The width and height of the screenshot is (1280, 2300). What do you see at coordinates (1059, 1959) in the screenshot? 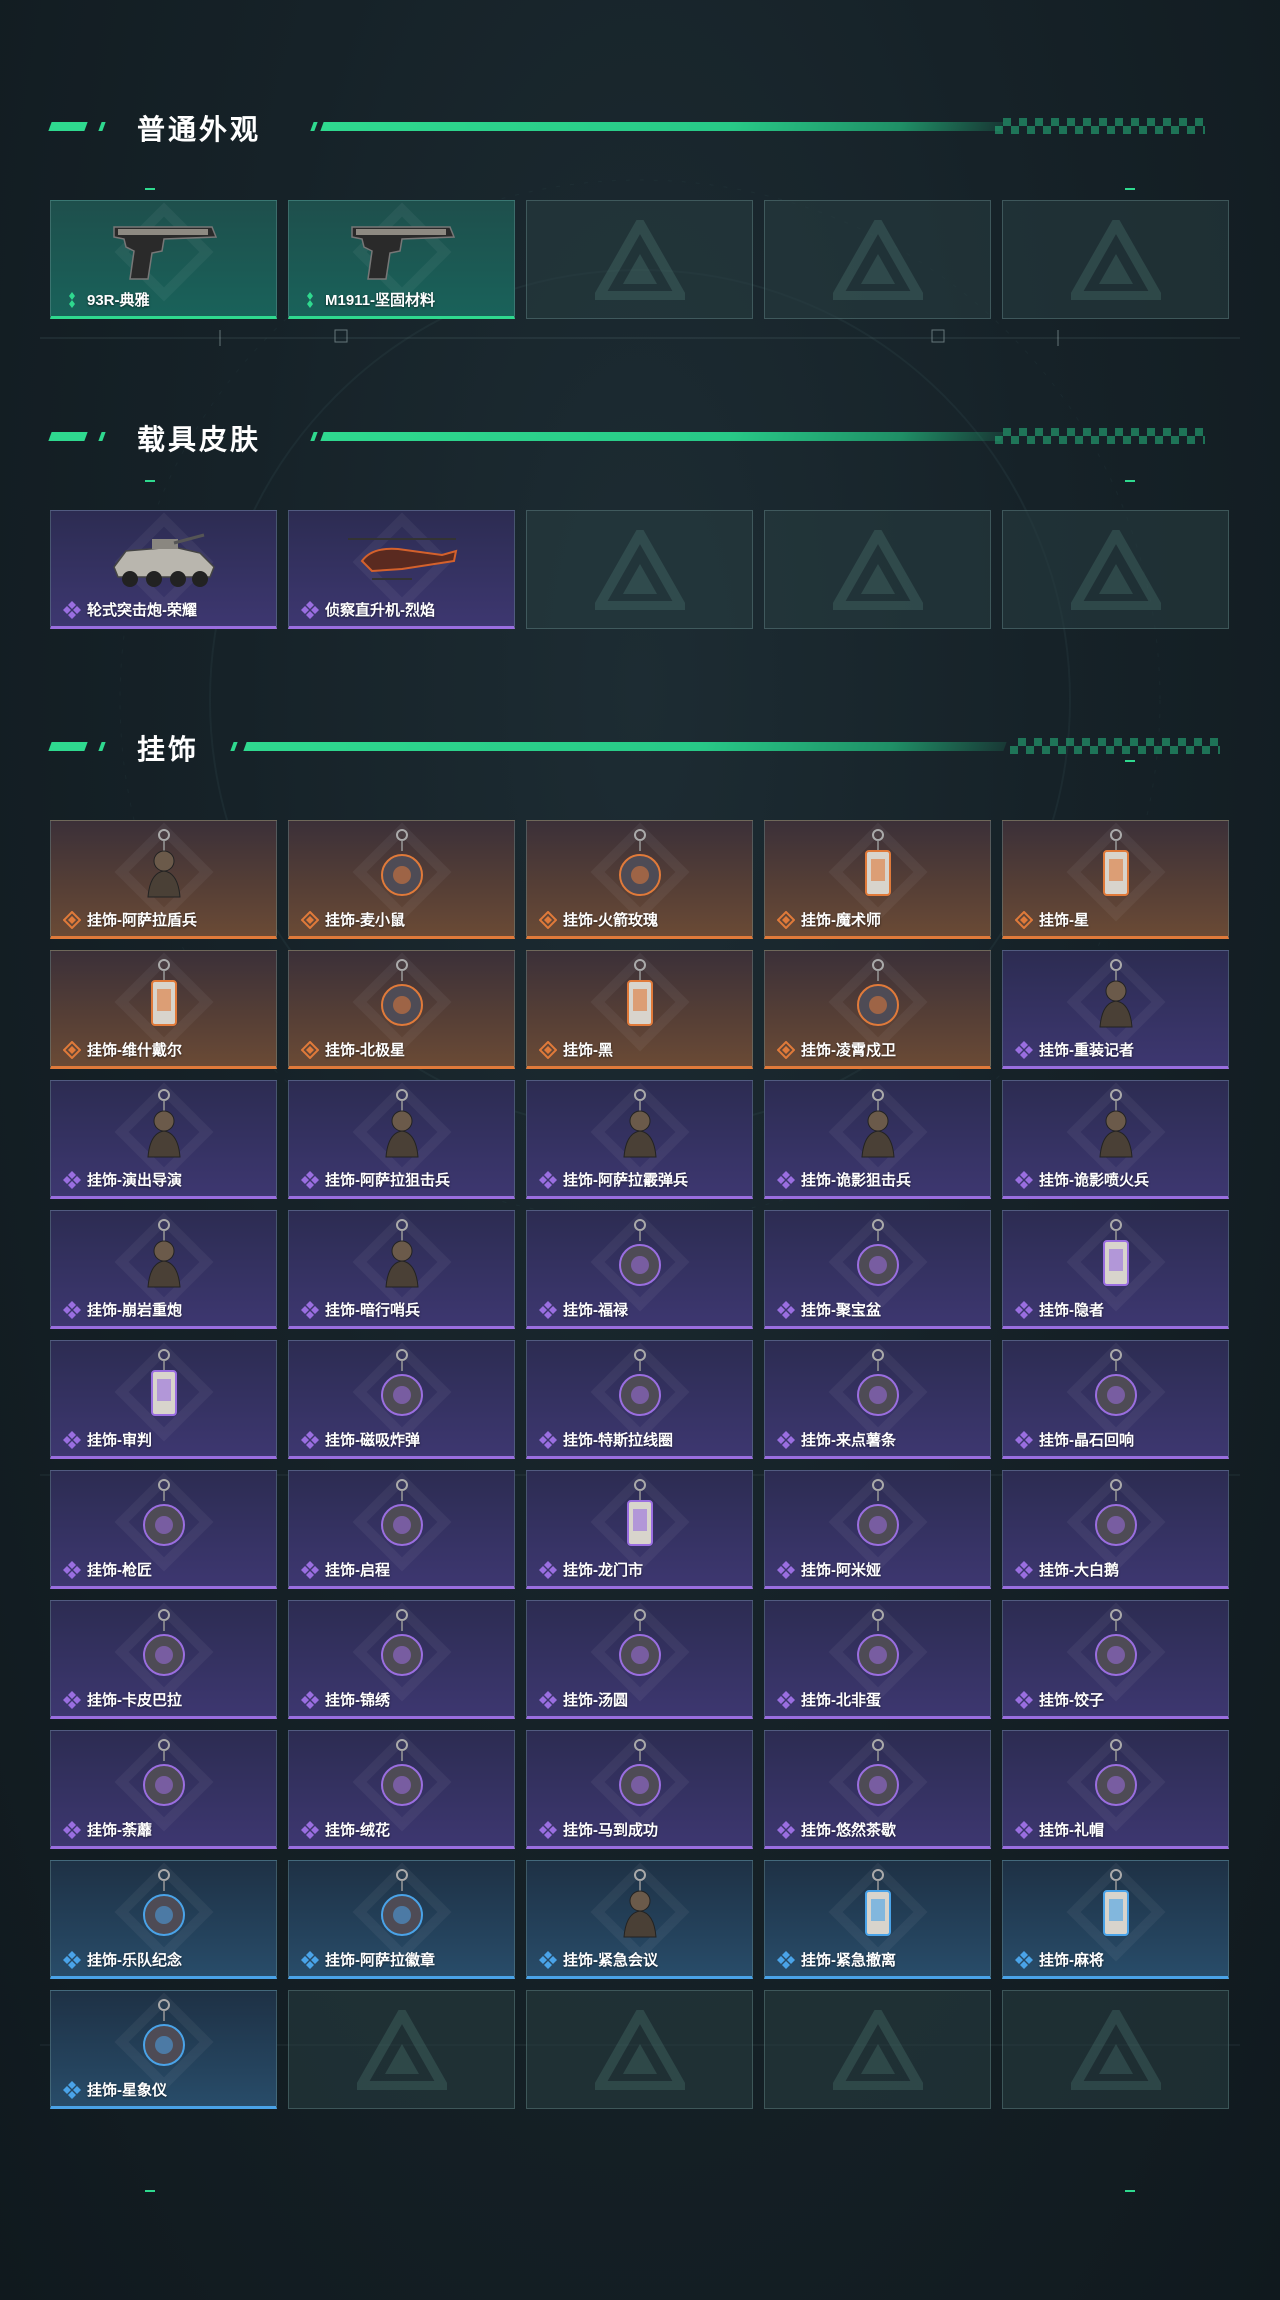
I see `item-label-row: 挂饰-麻将` at bounding box center [1059, 1959].